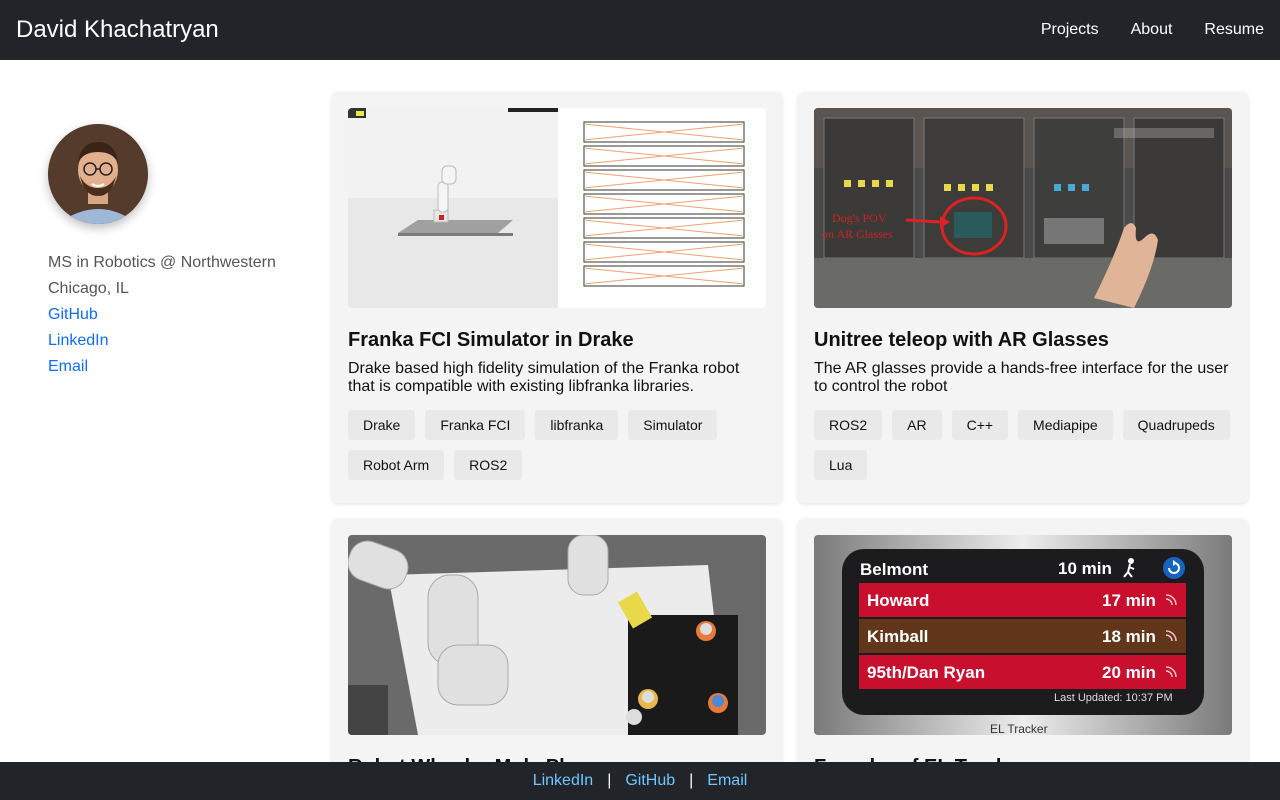 Image resolution: width=1280 pixels, height=800 pixels. Describe the element at coordinates (382, 425) in the screenshot. I see `tag: Drake` at that location.